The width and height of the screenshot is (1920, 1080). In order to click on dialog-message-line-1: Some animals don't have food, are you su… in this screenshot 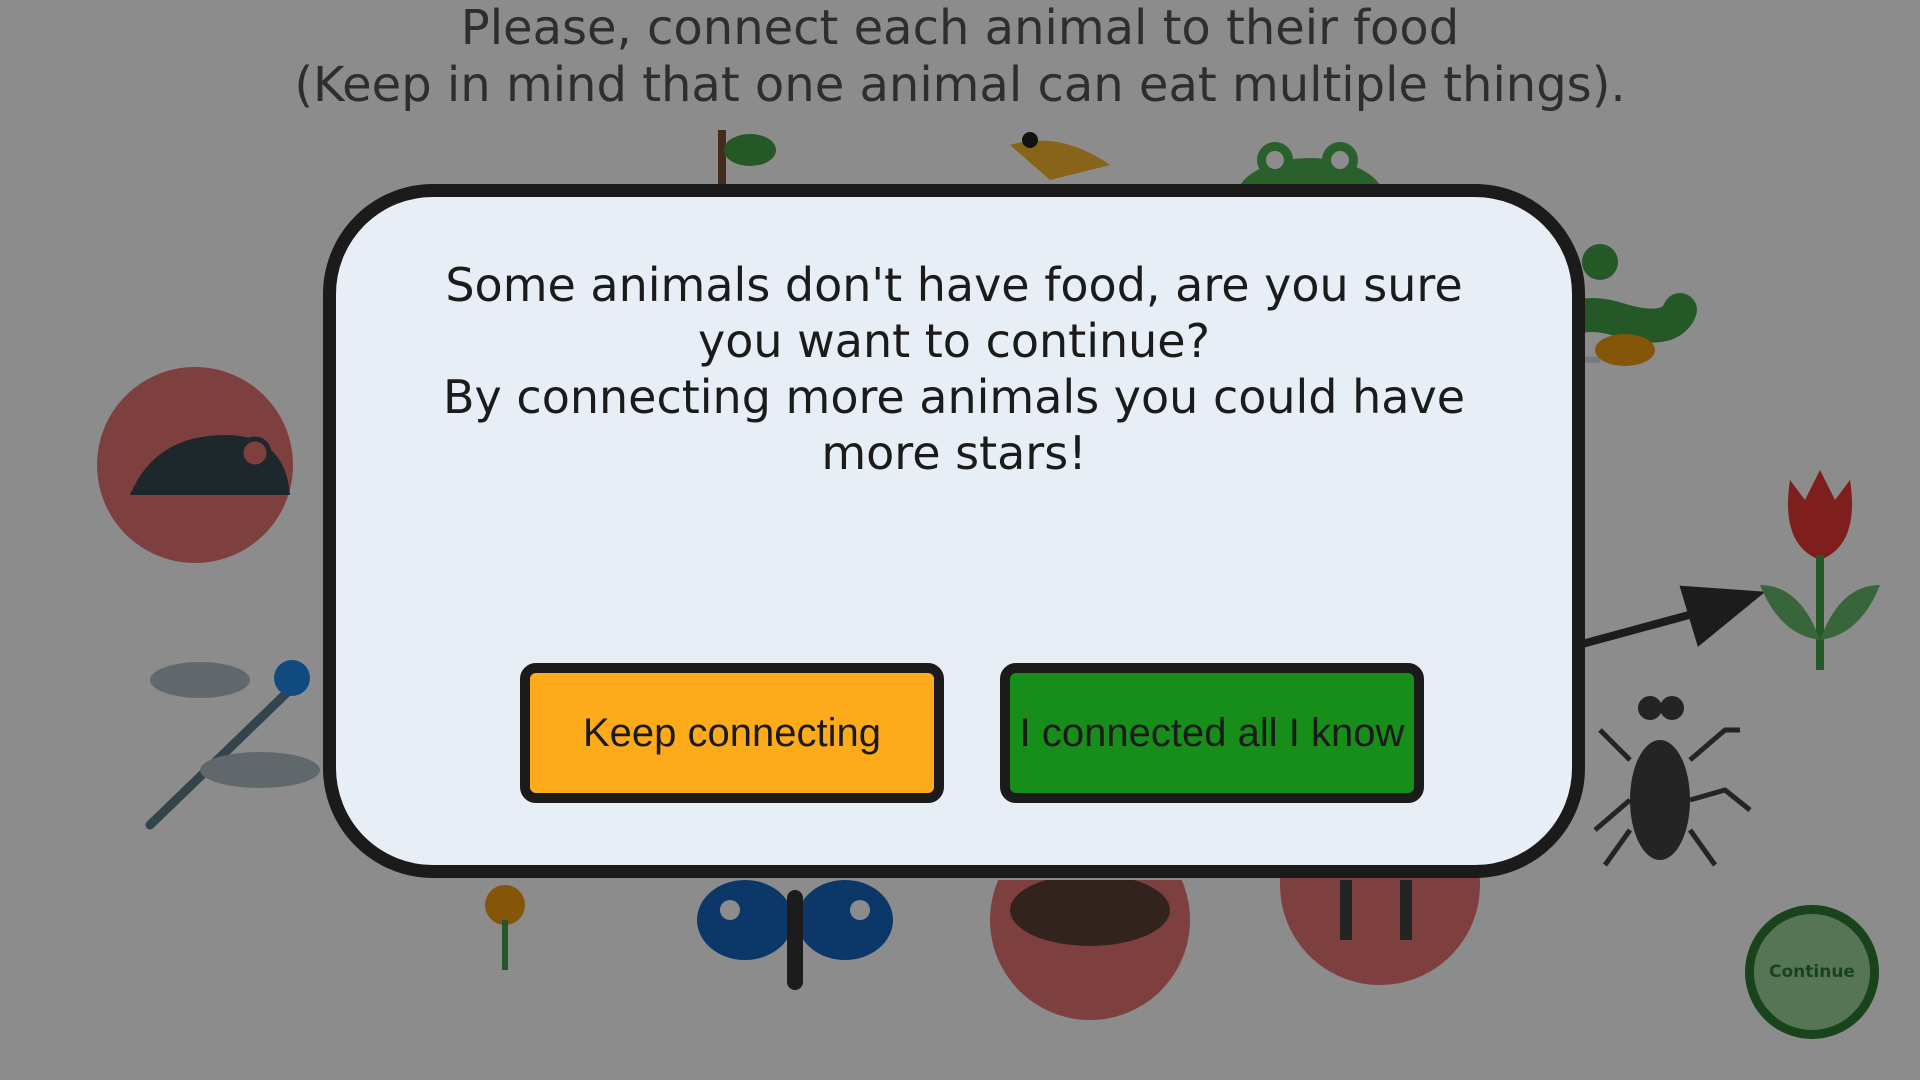, I will do `click(954, 313)`.